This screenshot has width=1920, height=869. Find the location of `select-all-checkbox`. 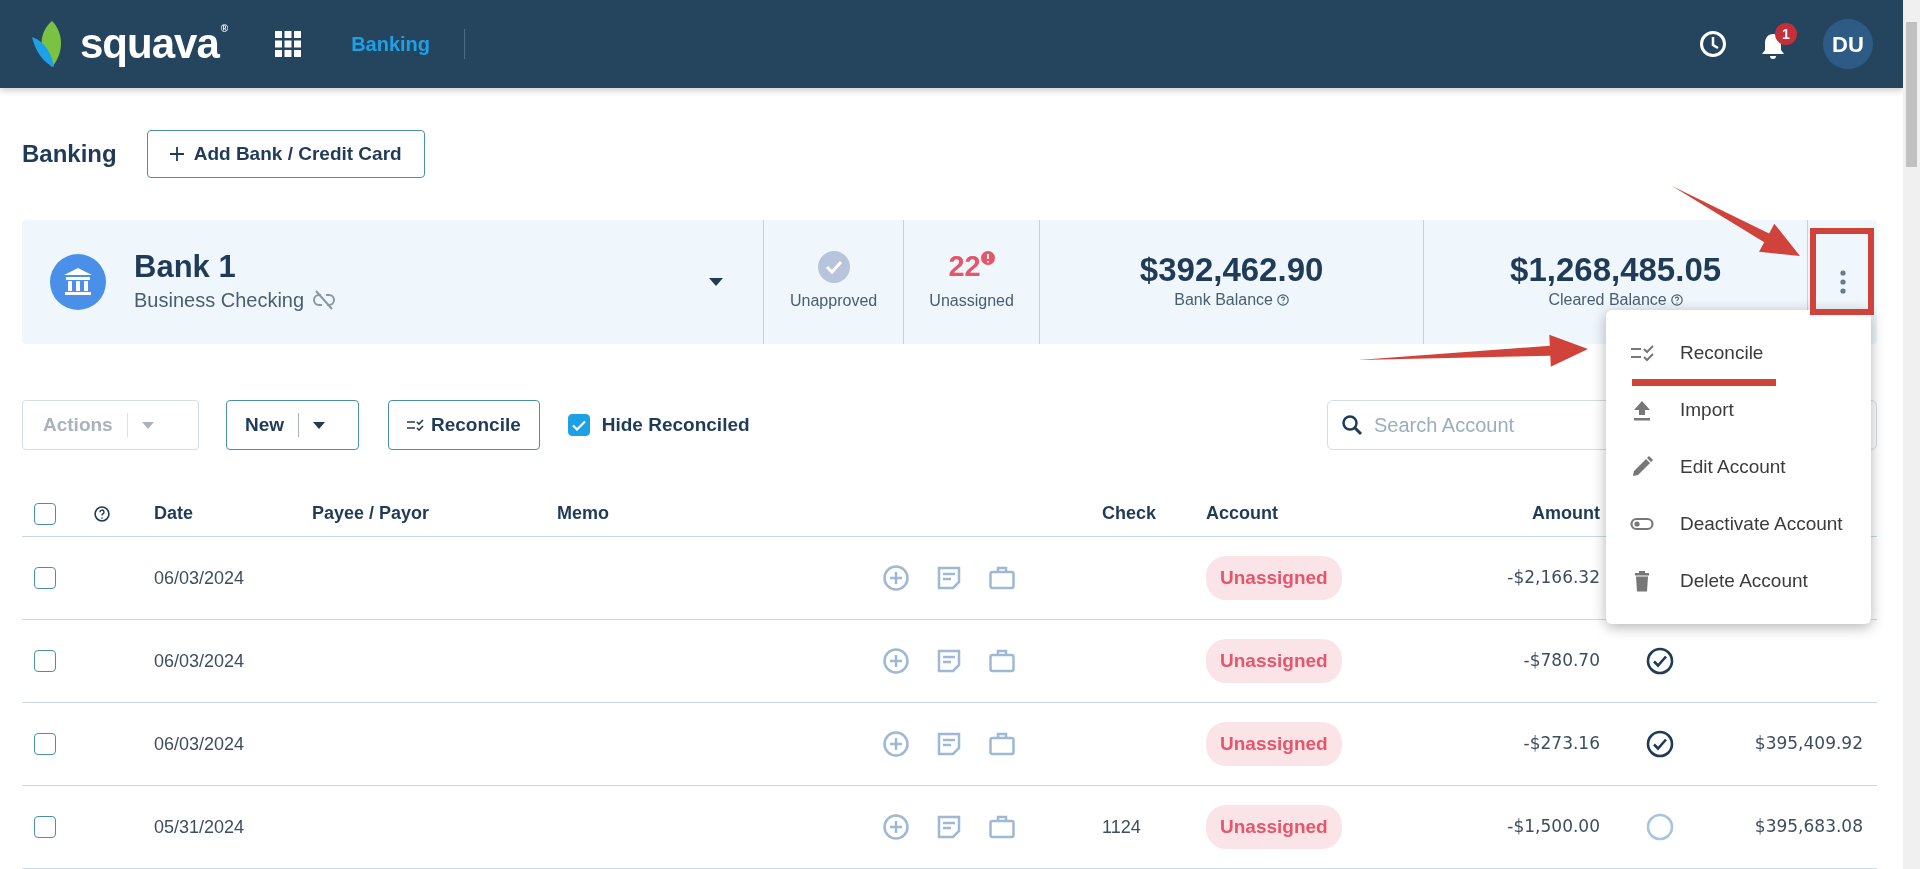

select-all-checkbox is located at coordinates (45, 513).